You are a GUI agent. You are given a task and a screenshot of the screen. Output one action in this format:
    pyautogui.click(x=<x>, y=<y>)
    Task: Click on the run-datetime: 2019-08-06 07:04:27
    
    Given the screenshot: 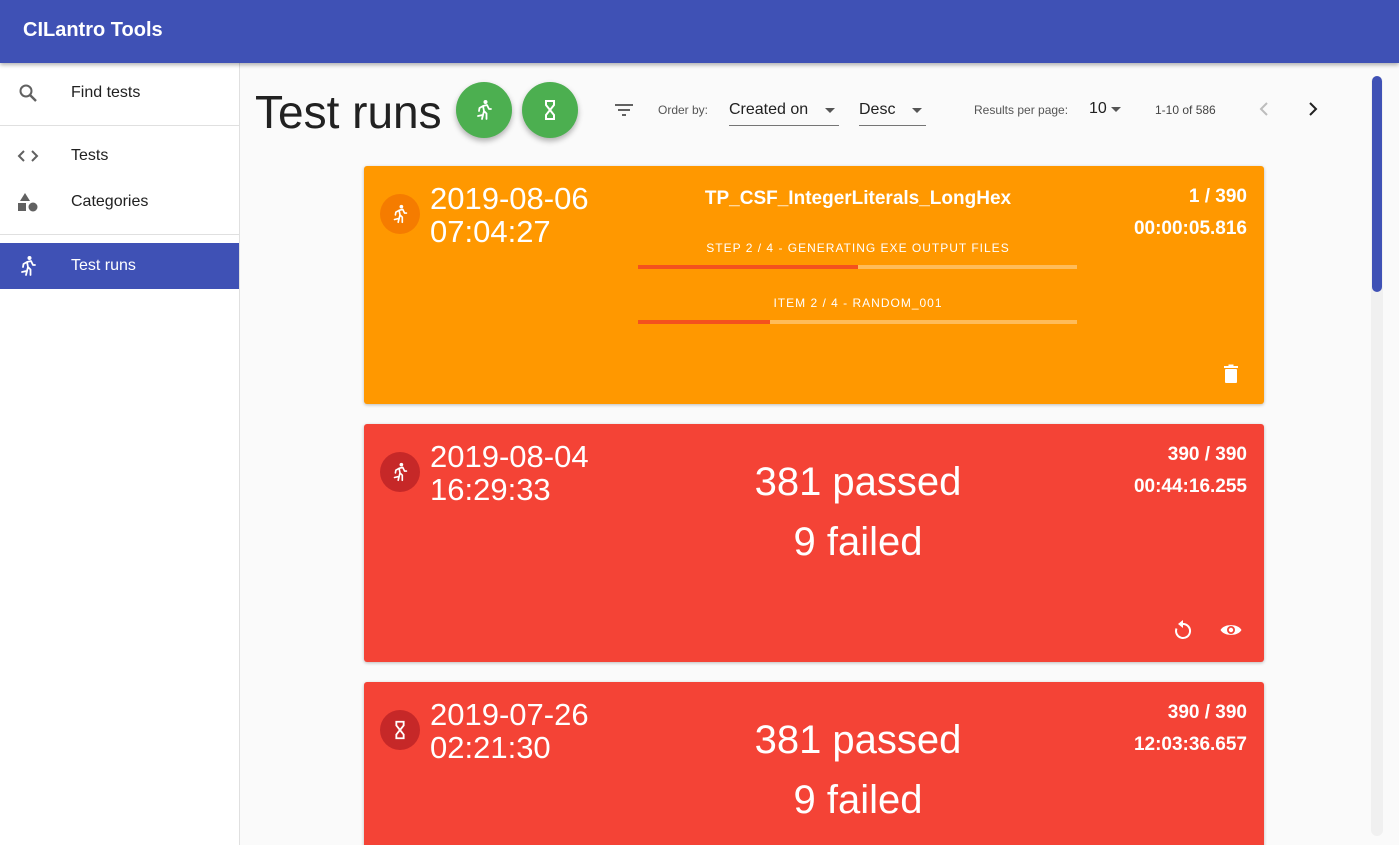 What is the action you would take?
    pyautogui.click(x=509, y=215)
    